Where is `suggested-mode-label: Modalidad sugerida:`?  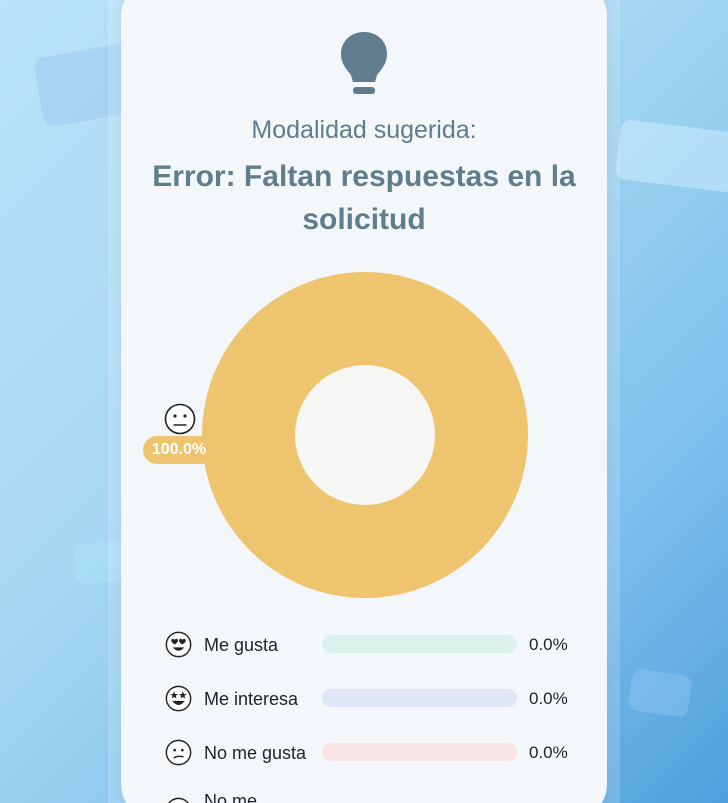
suggested-mode-label: Modalidad sugerida: is located at coordinates (364, 130).